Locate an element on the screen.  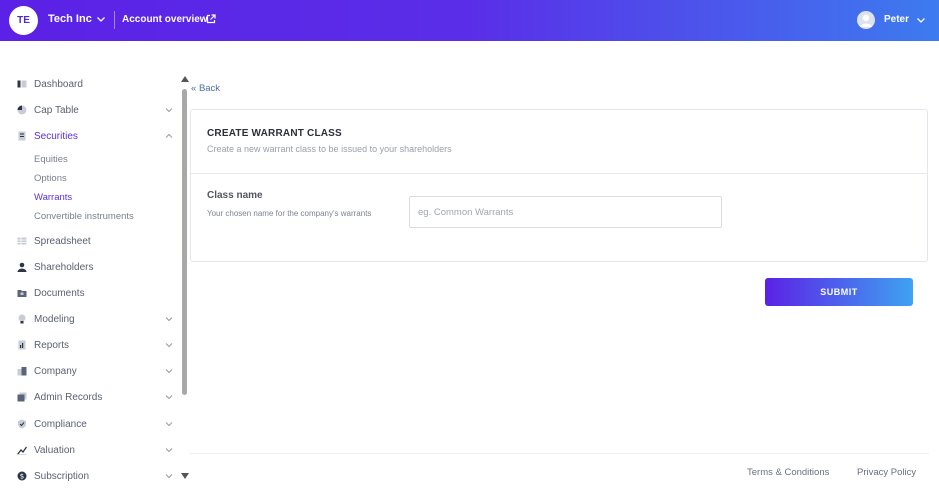
sidebar-item-subscription: $ Subscription is located at coordinates (89, 476).